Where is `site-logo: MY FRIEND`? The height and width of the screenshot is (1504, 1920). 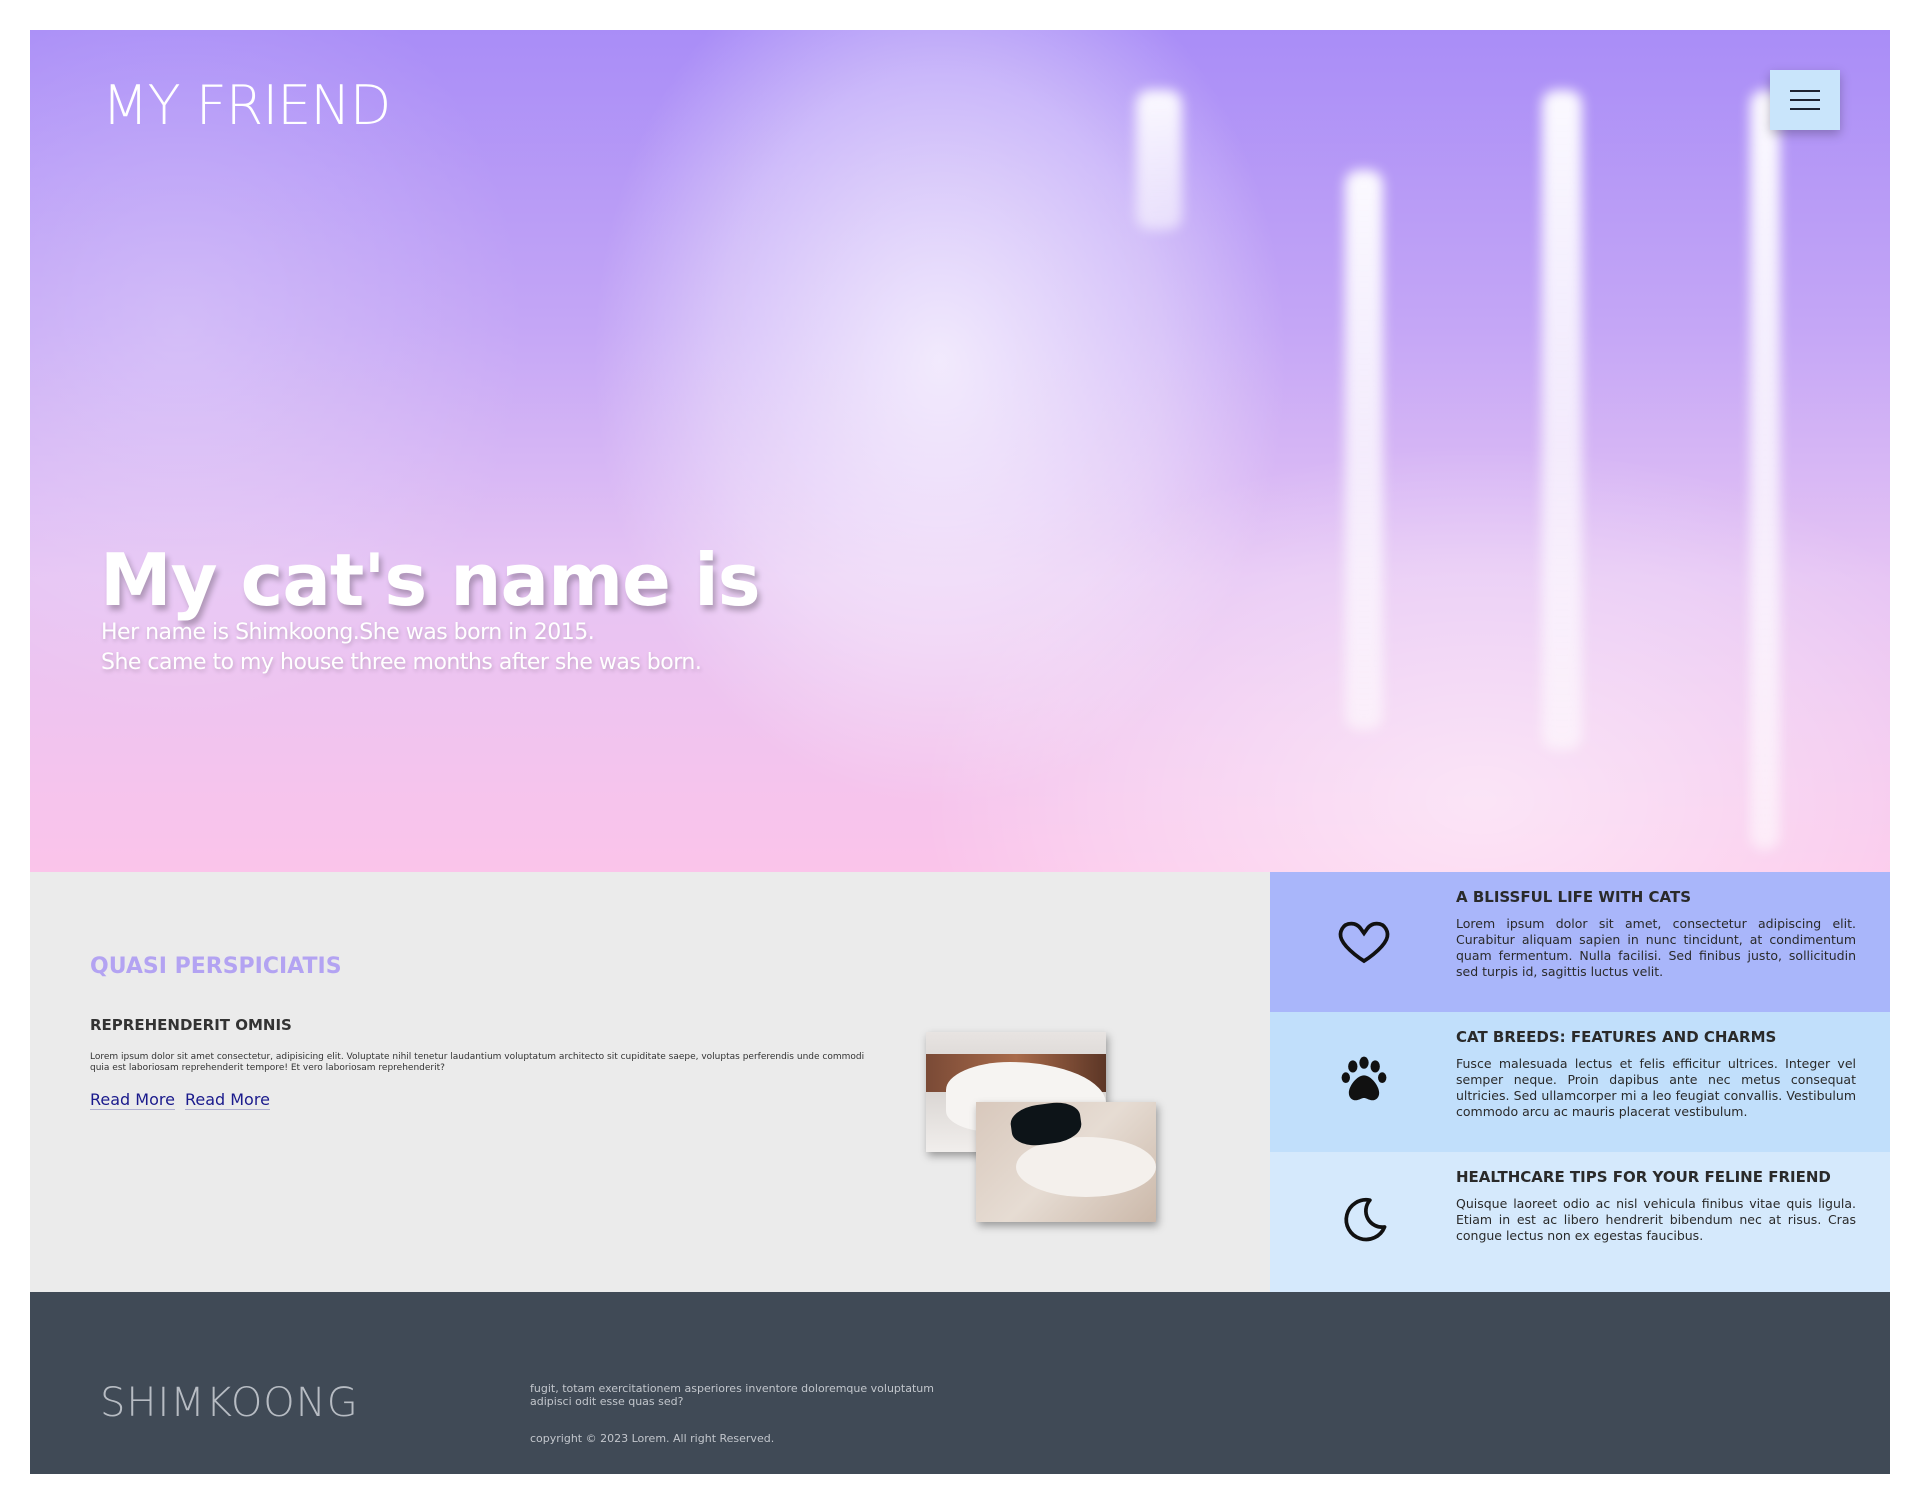
site-logo: MY FRIEND is located at coordinates (246, 105).